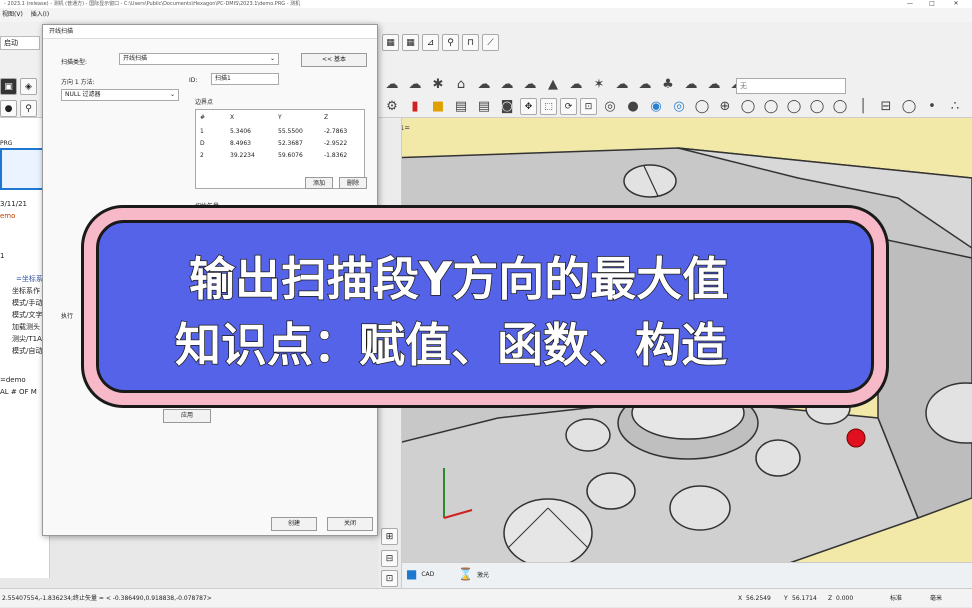  I want to click on cloud-icon-9: ☁, so click(691, 84).